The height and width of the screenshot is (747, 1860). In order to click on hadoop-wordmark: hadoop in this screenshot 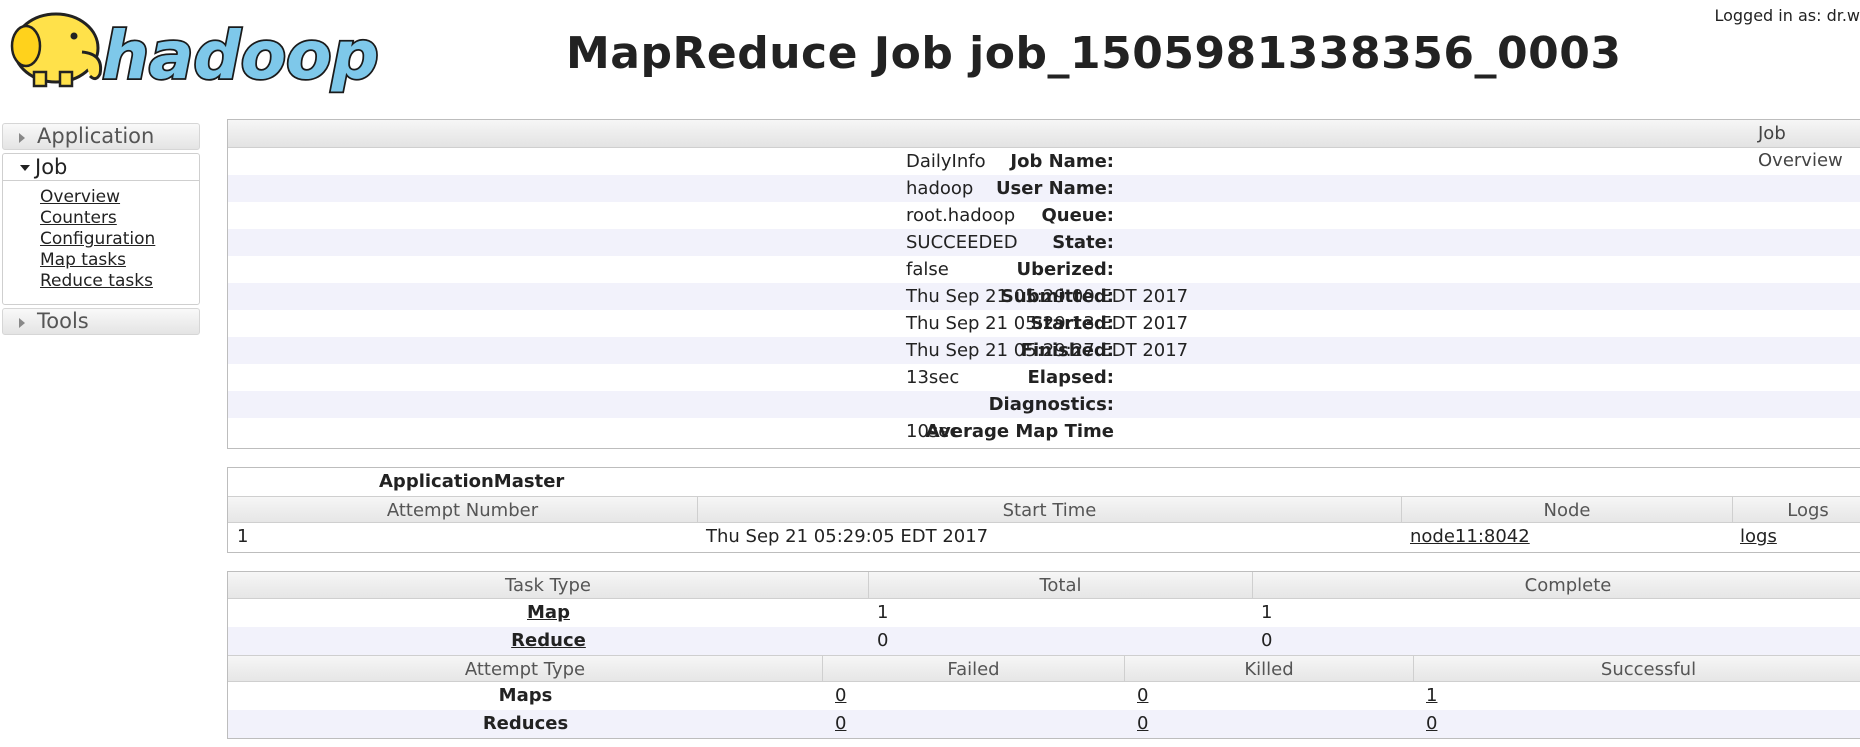, I will do `click(240, 55)`.